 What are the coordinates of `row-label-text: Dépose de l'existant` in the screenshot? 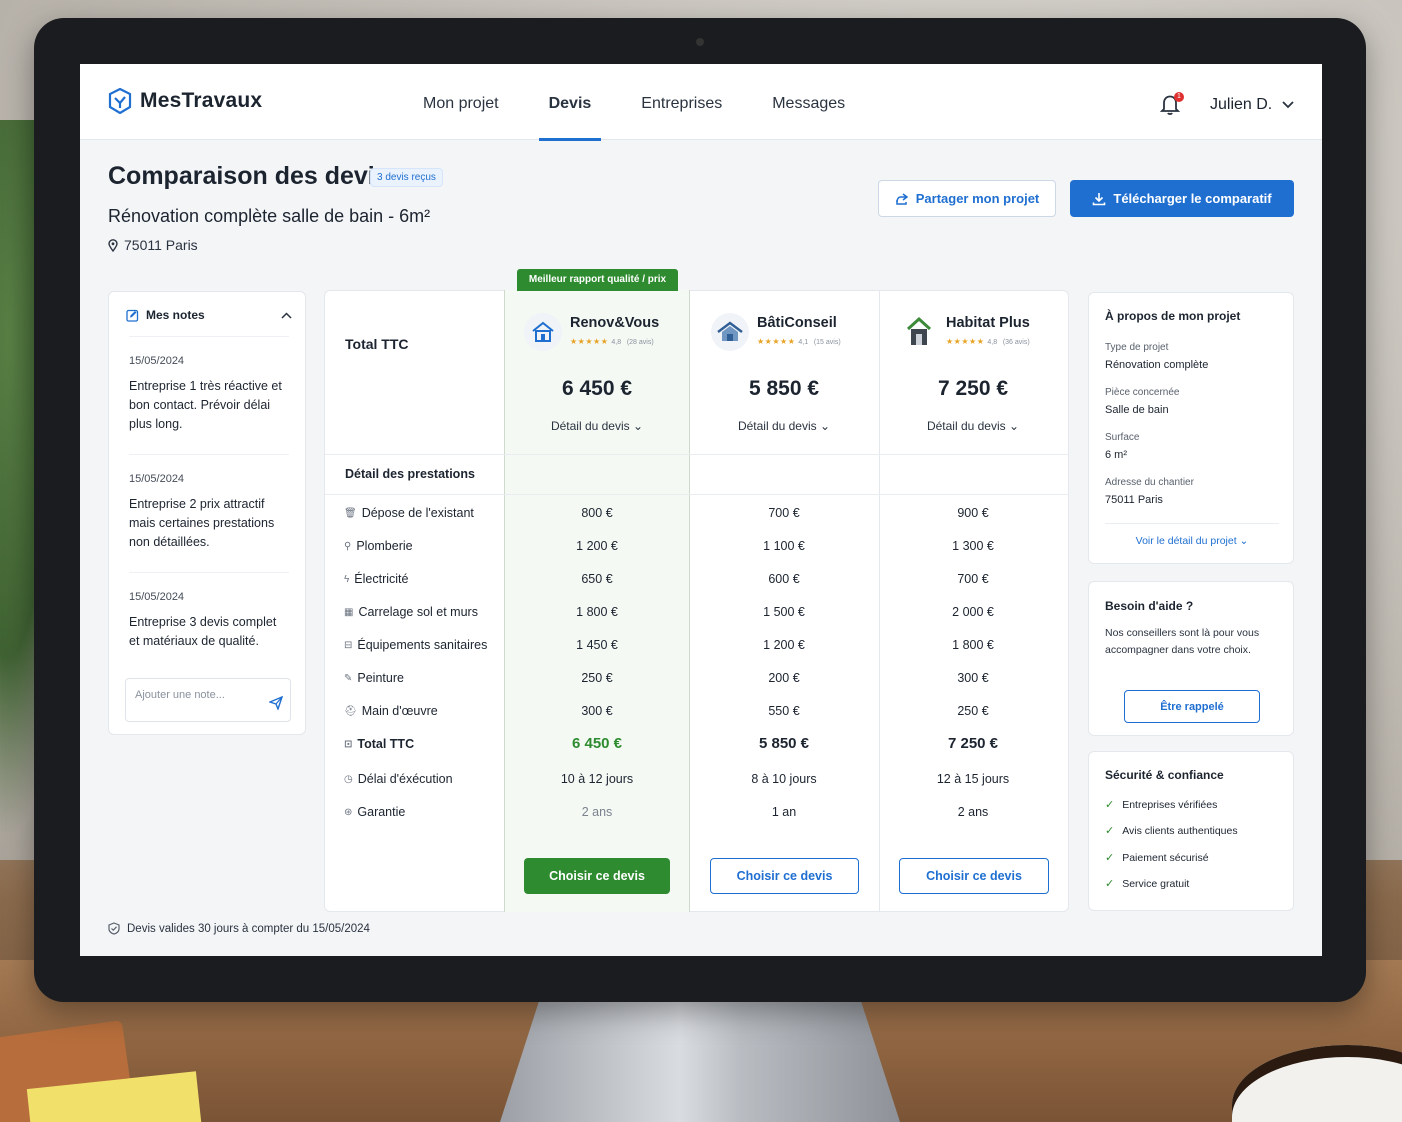 It's located at (417, 513).